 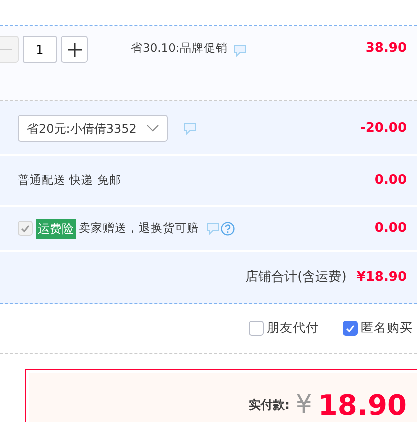 What do you see at coordinates (152, 128) in the screenshot?
I see `chevron-icon` at bounding box center [152, 128].